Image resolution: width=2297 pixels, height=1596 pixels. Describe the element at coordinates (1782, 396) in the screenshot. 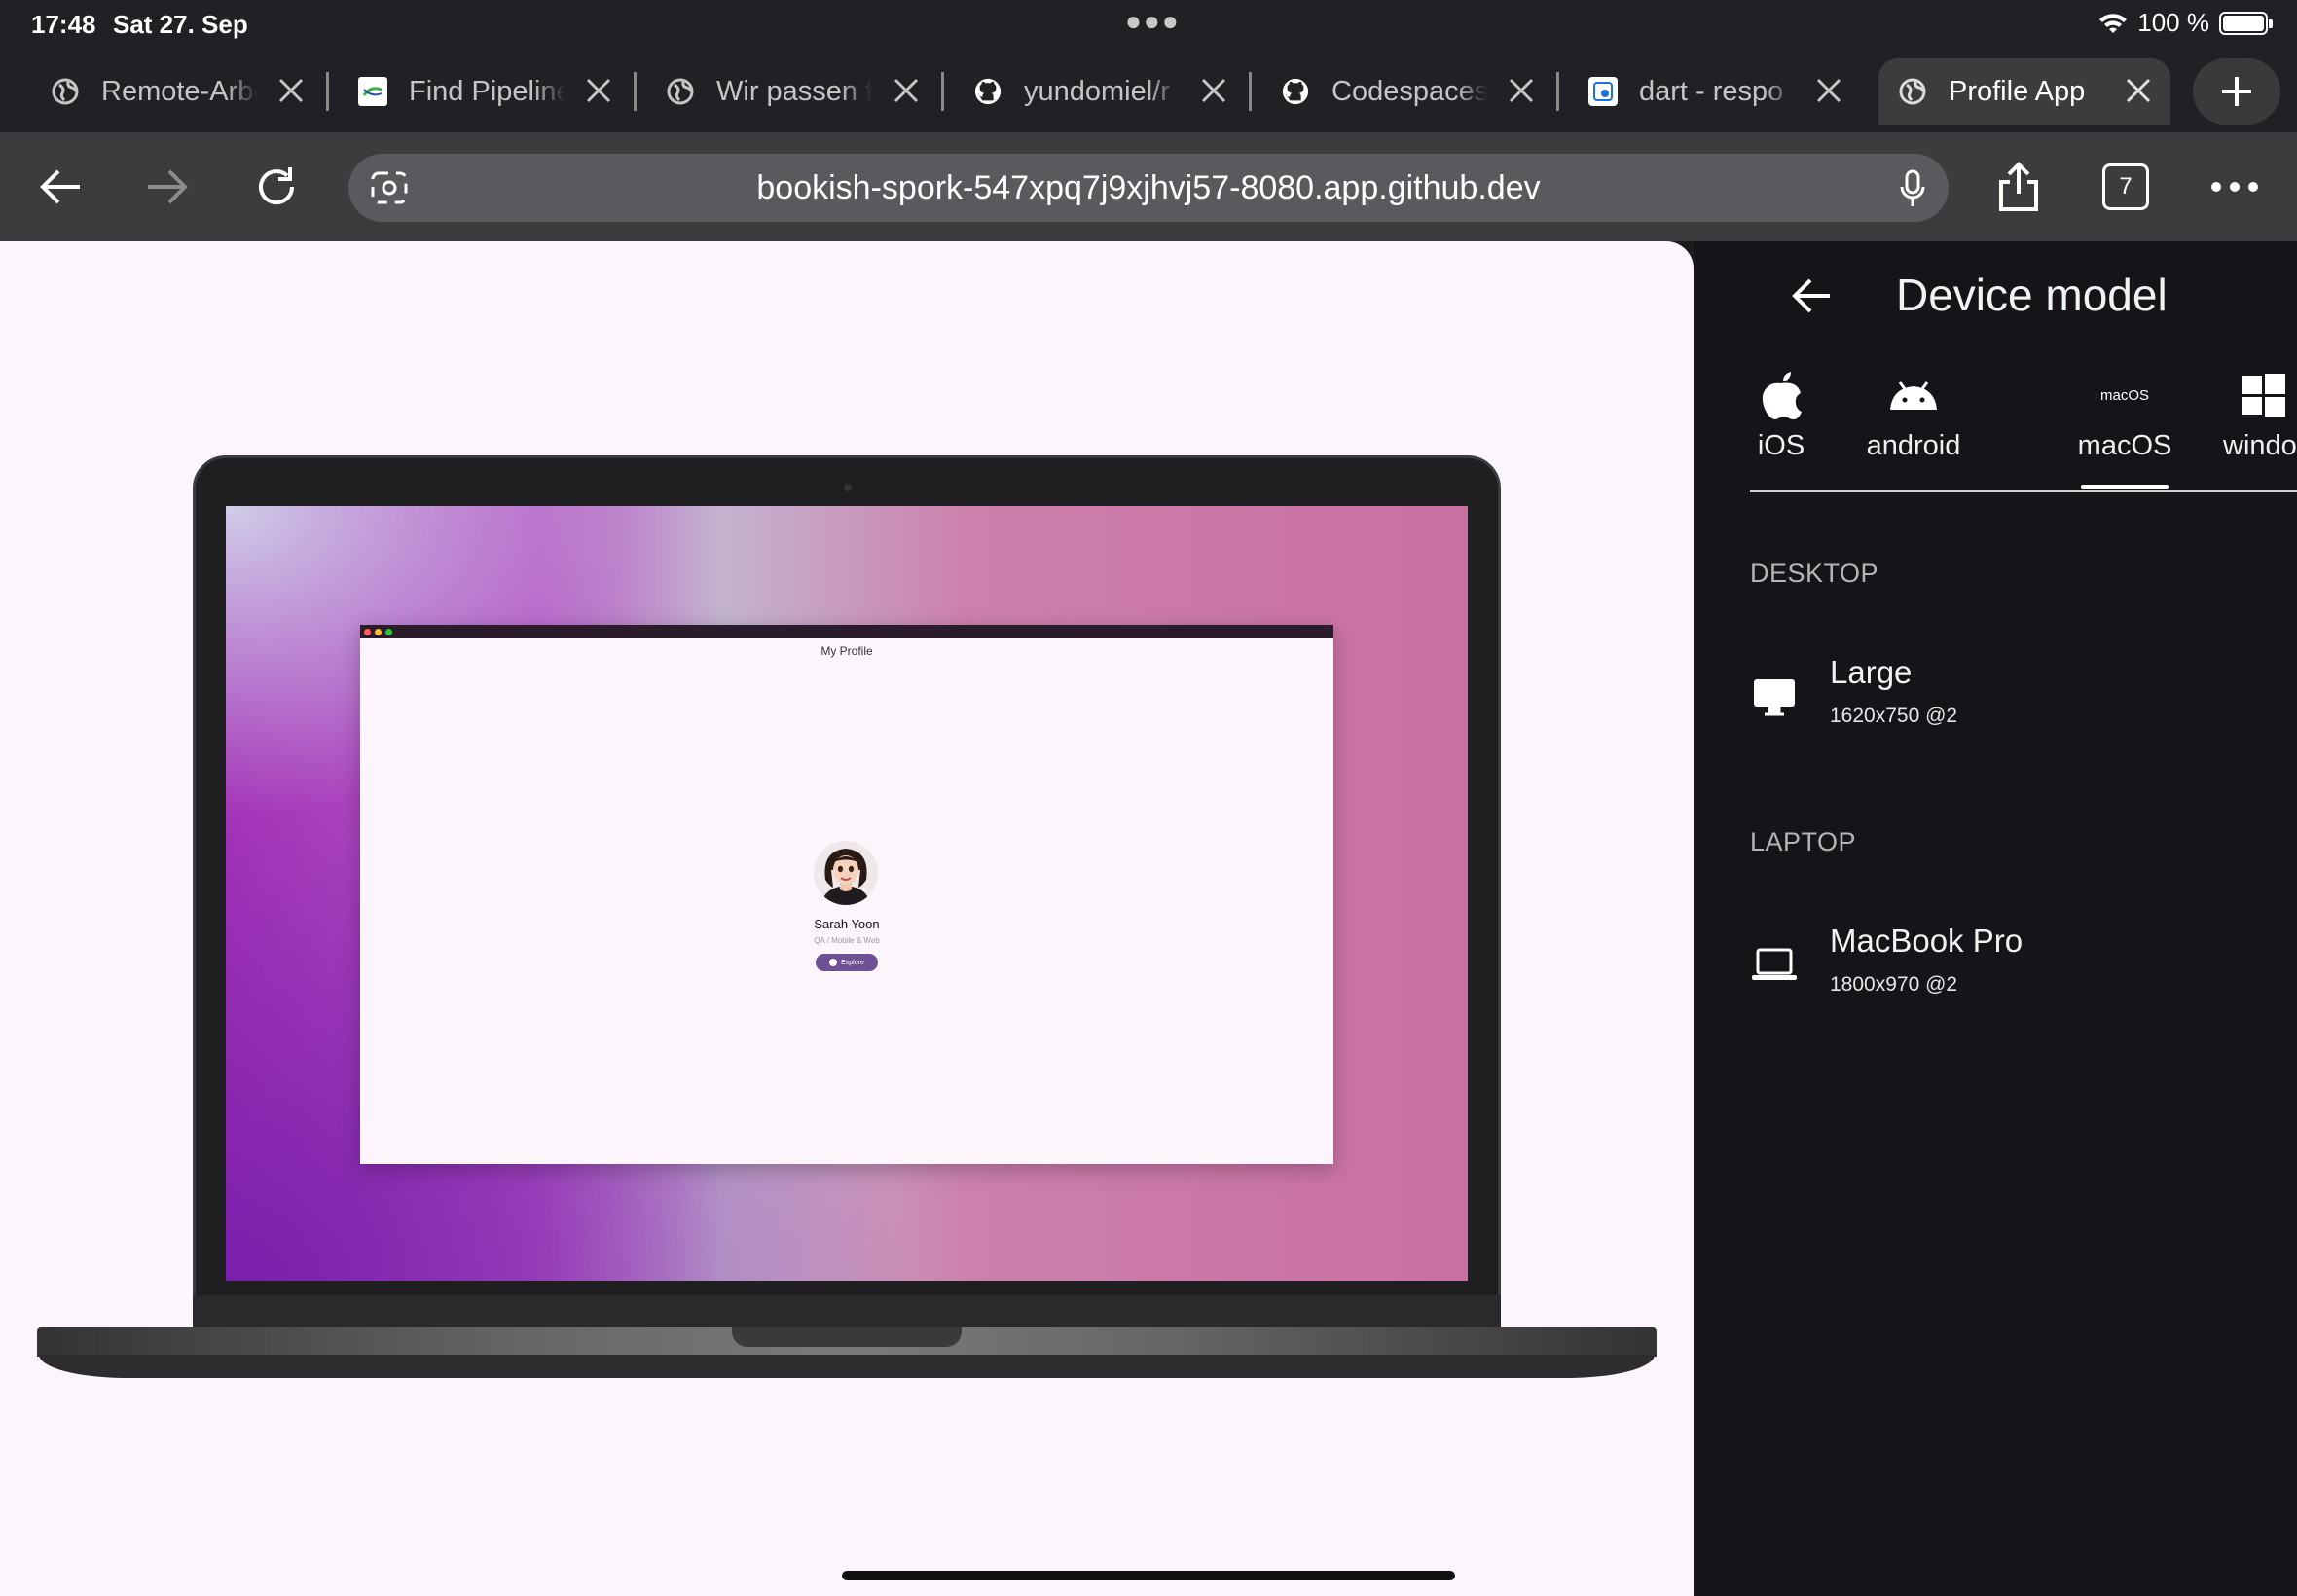

I see `apple-icon` at that location.